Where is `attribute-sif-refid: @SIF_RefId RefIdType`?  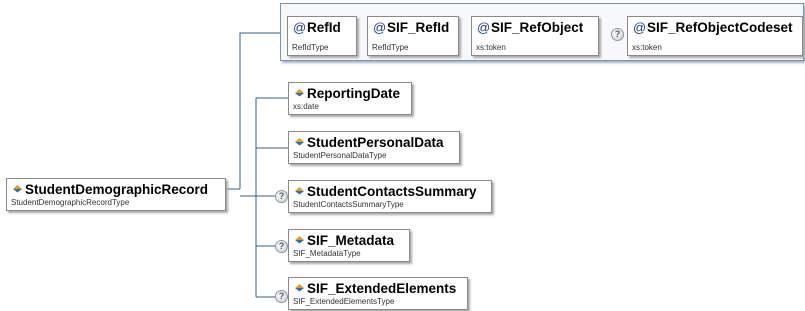 attribute-sif-refid: @SIF_RefId RefIdType is located at coordinates (413, 36).